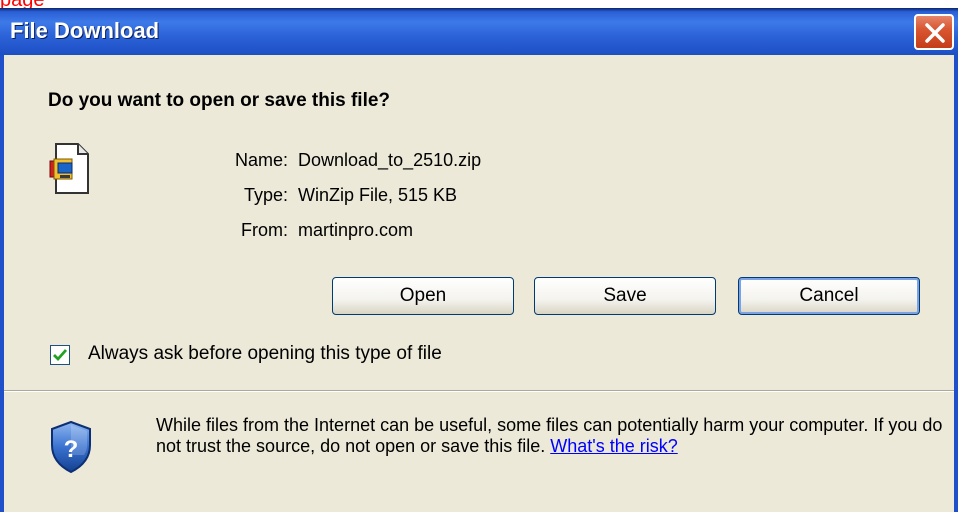  Describe the element at coordinates (69, 168) in the screenshot. I see `winzip-file-icon` at that location.